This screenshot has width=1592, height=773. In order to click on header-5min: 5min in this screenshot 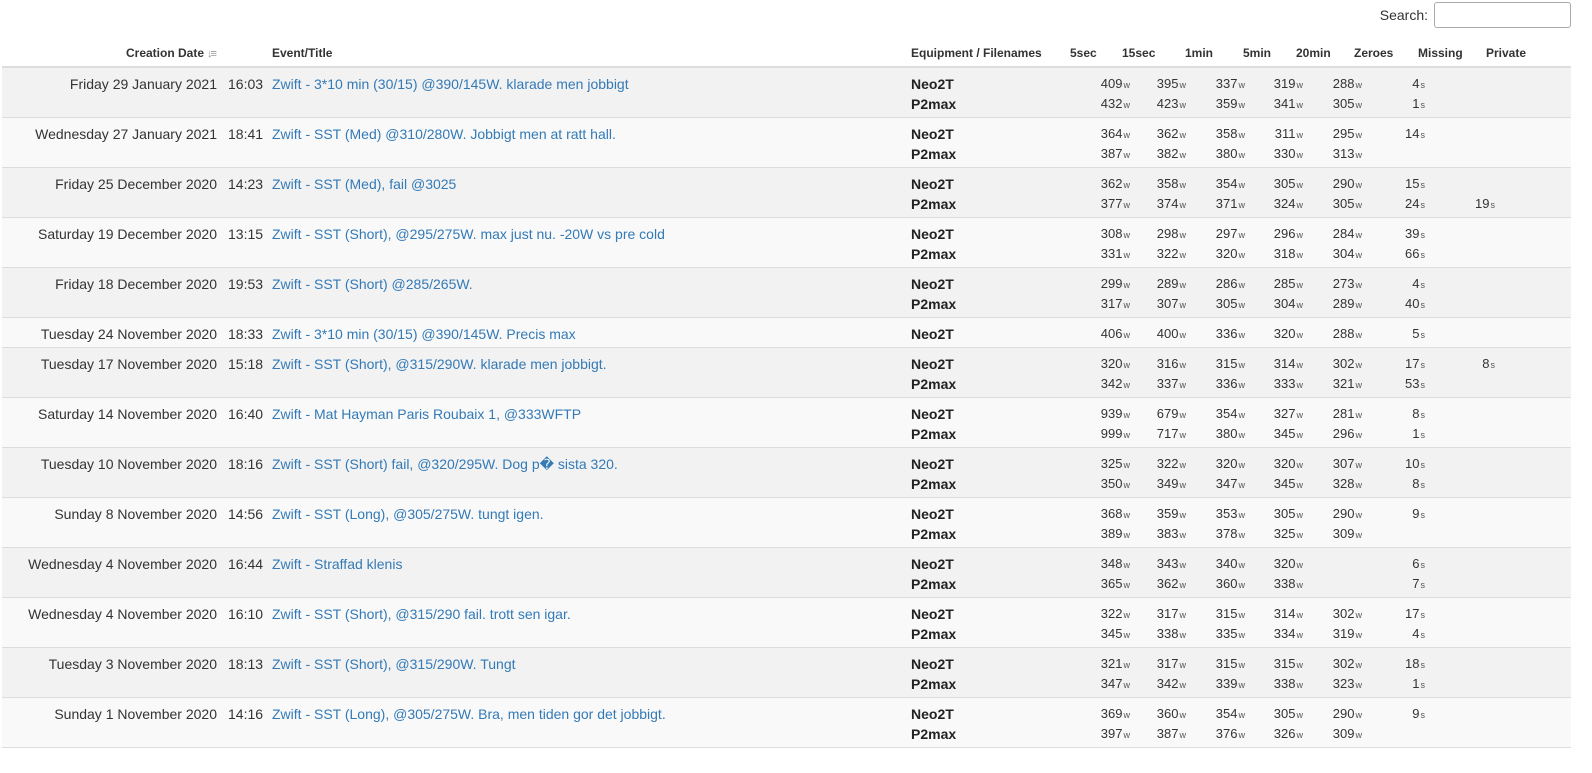, I will do `click(1257, 53)`.